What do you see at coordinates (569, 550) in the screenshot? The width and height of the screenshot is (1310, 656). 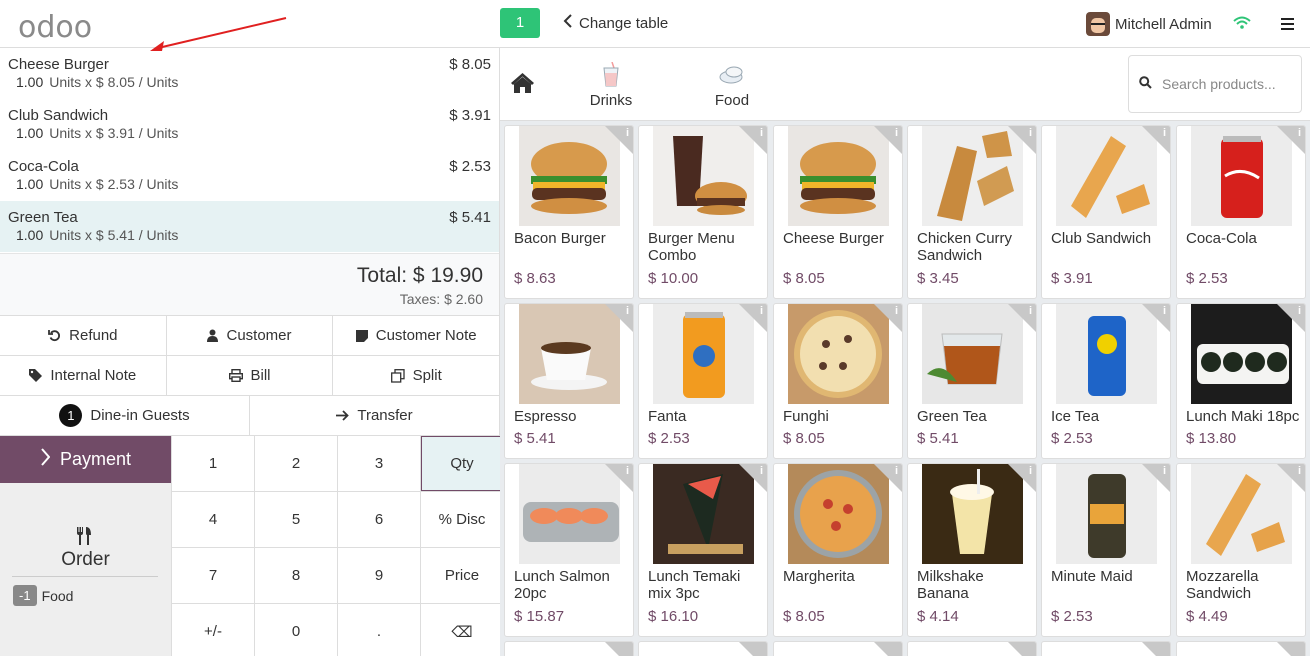 I see `product-card: i Lunch Salmon 20pc $ 15.87` at bounding box center [569, 550].